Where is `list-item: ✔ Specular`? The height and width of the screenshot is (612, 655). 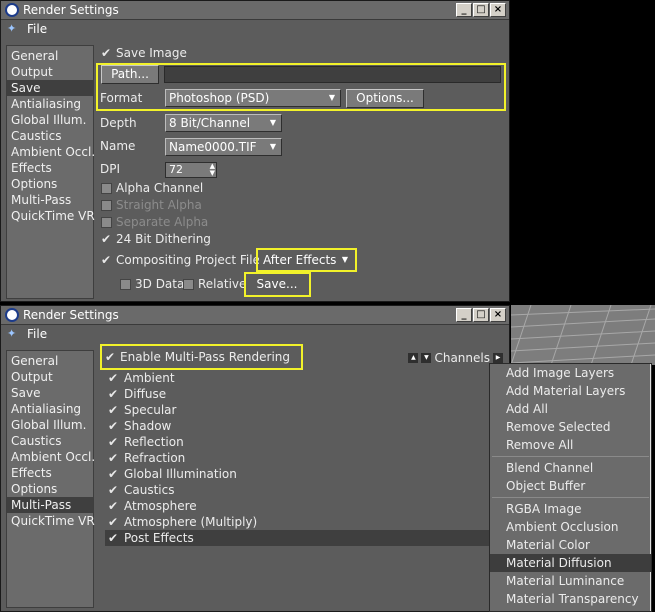
list-item: ✔ Specular is located at coordinates (297, 410).